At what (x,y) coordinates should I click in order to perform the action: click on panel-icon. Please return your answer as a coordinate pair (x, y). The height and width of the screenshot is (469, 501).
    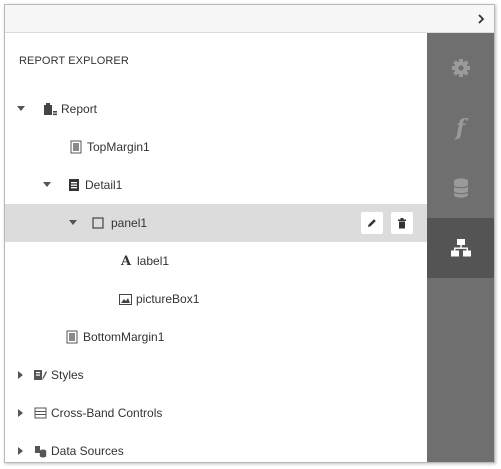
    Looking at the image, I should click on (98, 223).